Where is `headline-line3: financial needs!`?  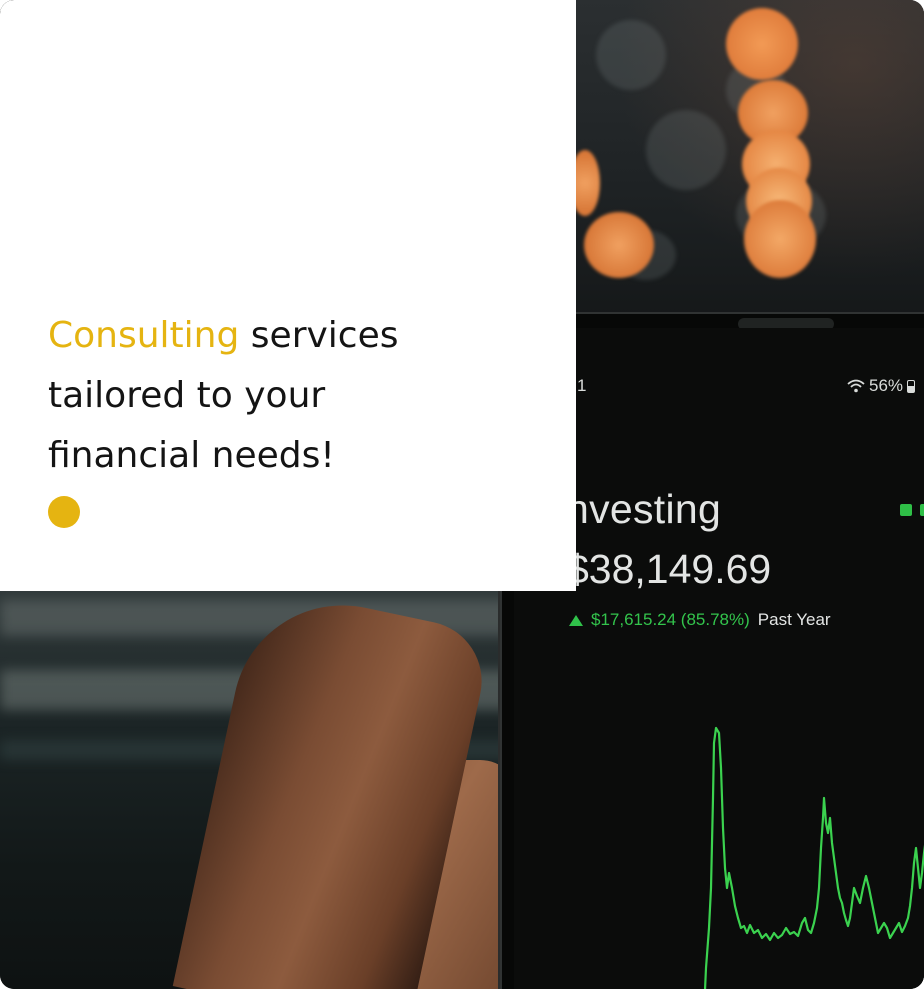 headline-line3: financial needs! is located at coordinates (191, 455).